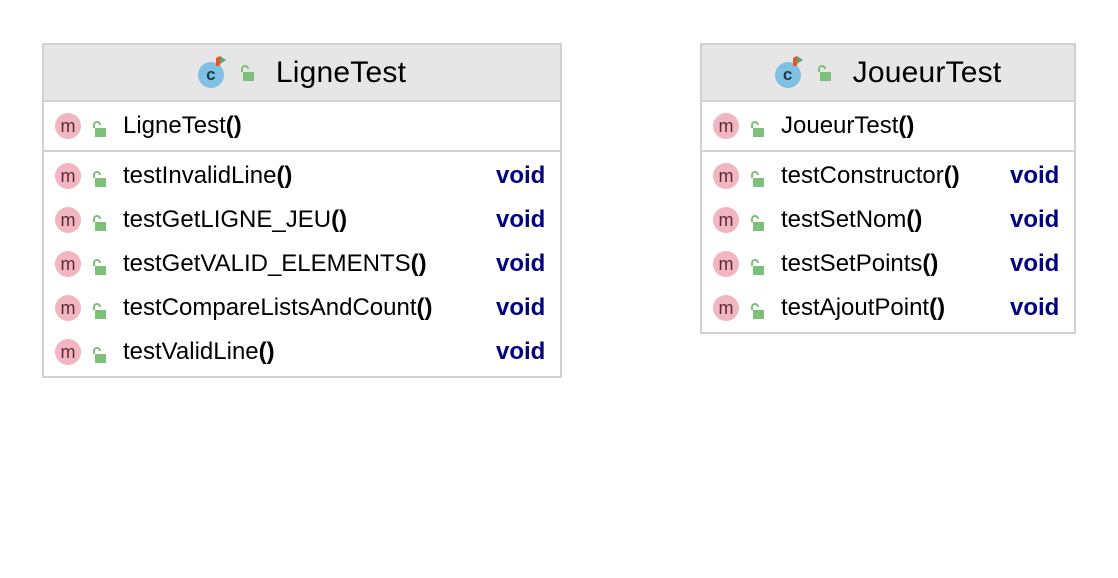  I want to click on method-name: testInvalidLine(), so click(208, 175).